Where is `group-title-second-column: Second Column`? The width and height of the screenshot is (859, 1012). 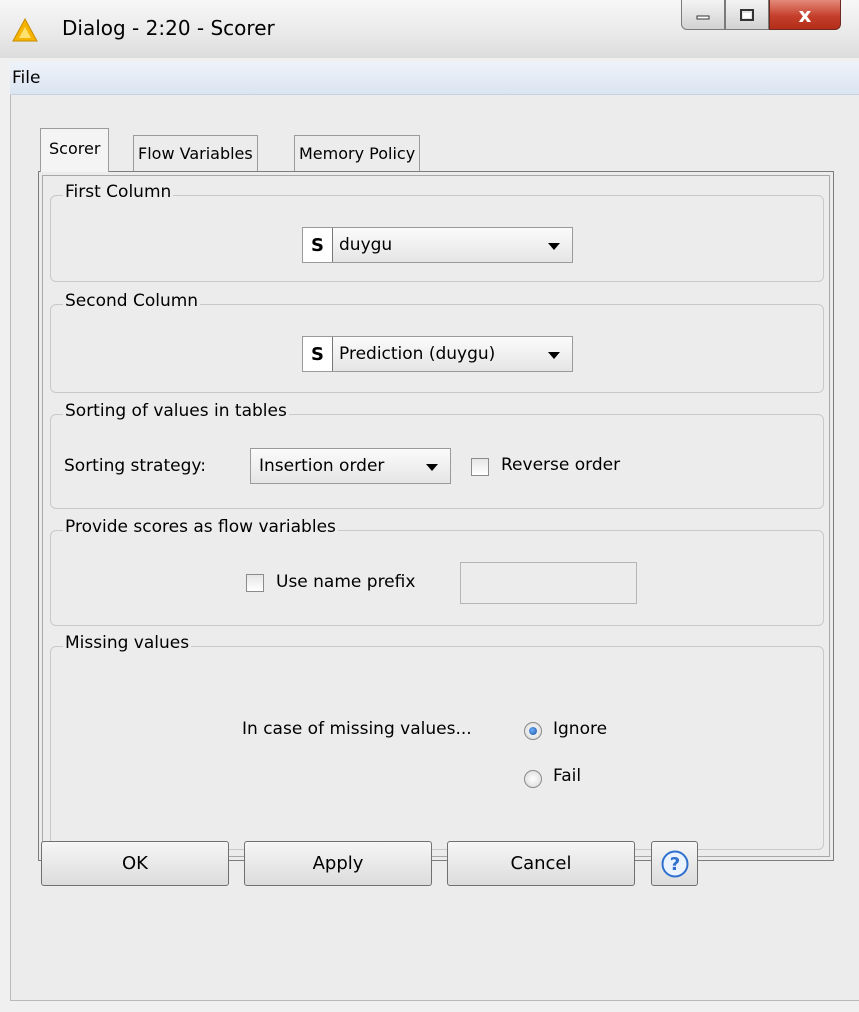
group-title-second-column: Second Column is located at coordinates (132, 301).